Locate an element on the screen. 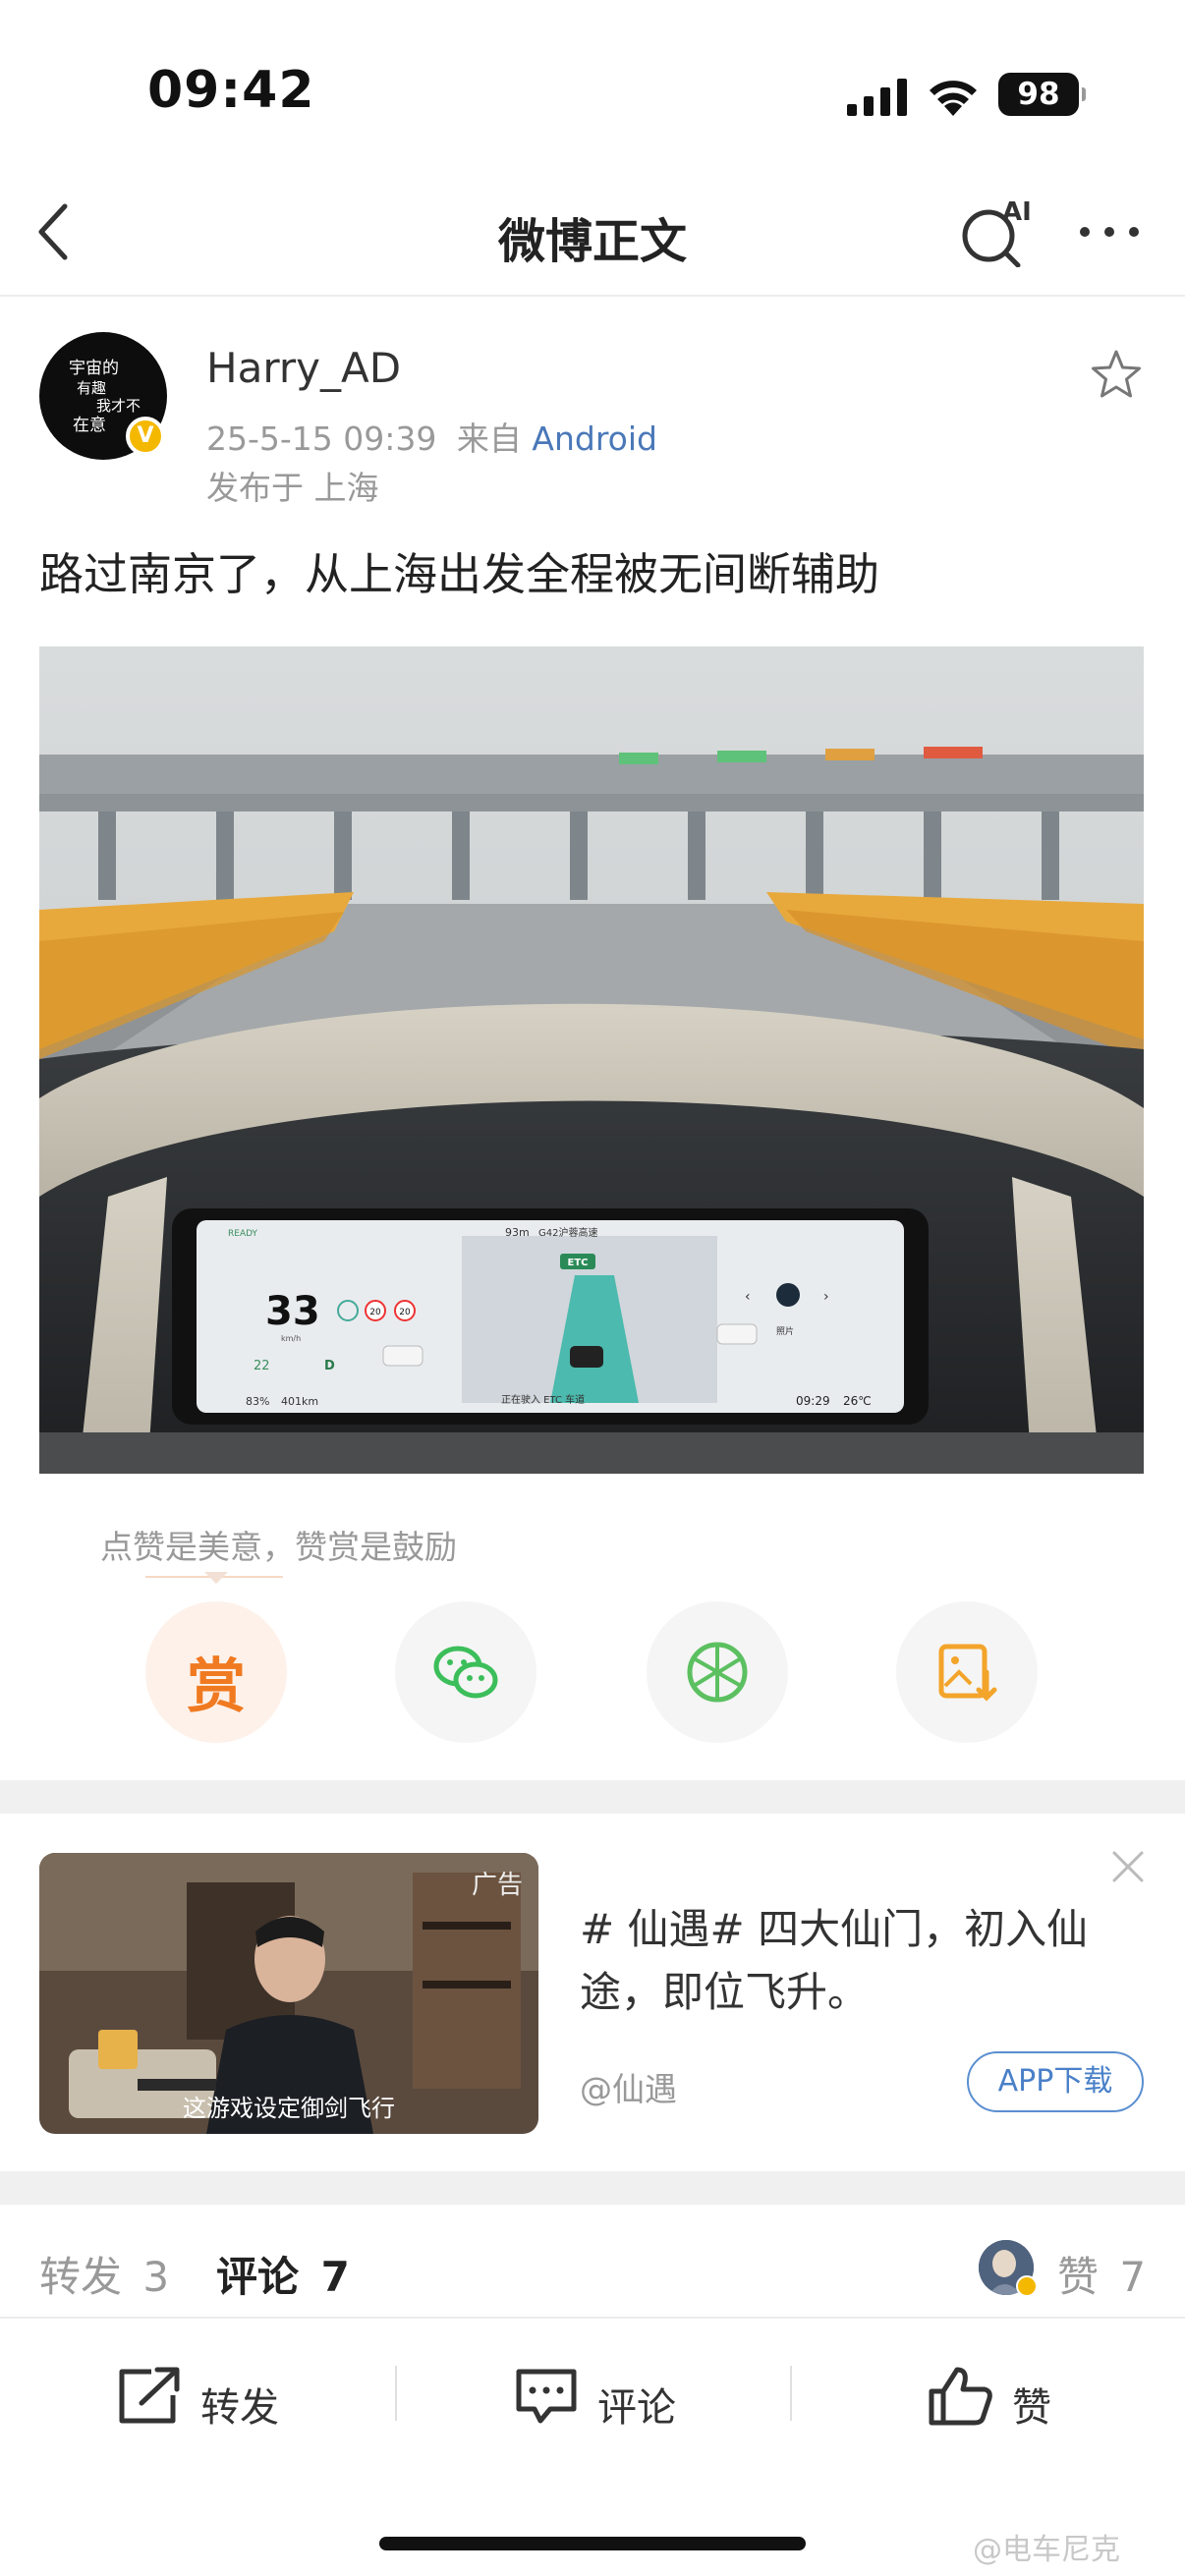 This screenshot has height=2576, width=1185. more-options-icon is located at coordinates (1110, 232).